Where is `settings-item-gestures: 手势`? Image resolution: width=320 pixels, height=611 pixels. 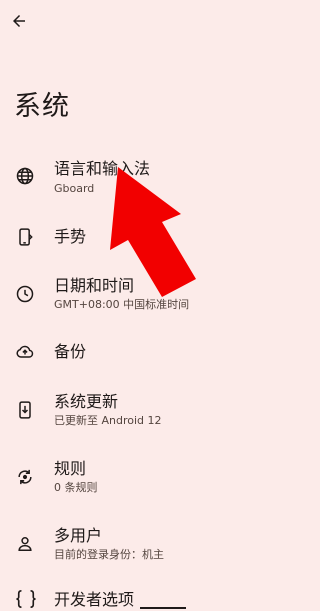
settings-item-gestures: 手势 is located at coordinates (155, 237).